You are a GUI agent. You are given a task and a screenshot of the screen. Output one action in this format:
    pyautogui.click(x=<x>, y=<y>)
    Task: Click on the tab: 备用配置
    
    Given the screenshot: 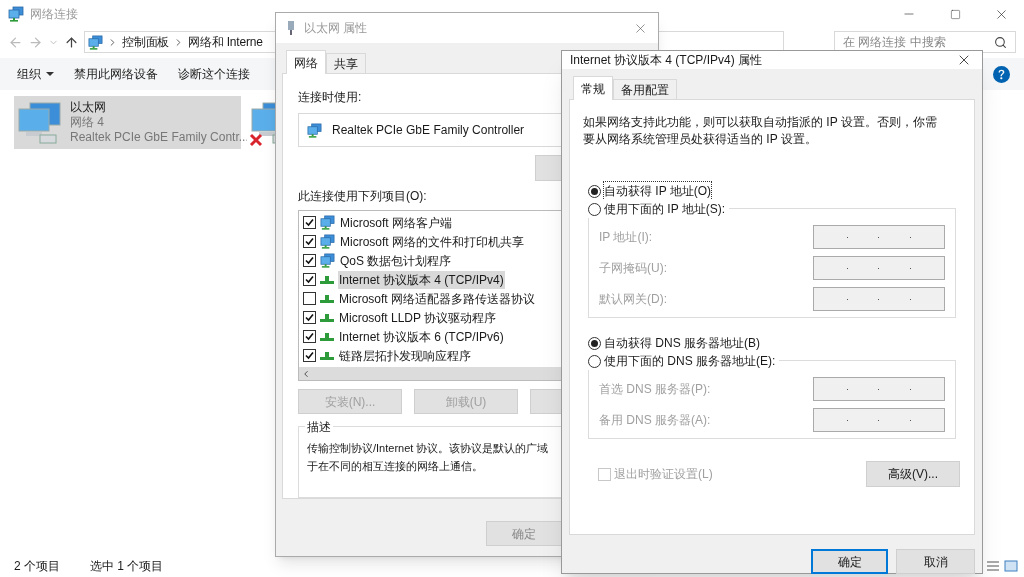 What is the action you would take?
    pyautogui.click(x=645, y=89)
    